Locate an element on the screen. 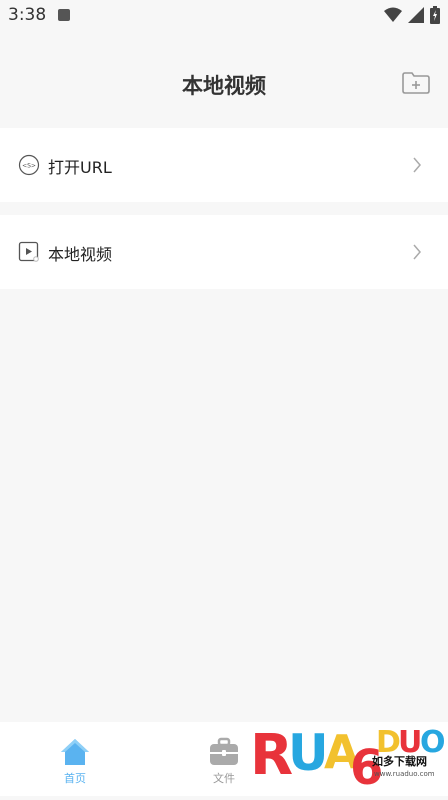 This screenshot has width=448, height=800. status-icons is located at coordinates (412, 15).